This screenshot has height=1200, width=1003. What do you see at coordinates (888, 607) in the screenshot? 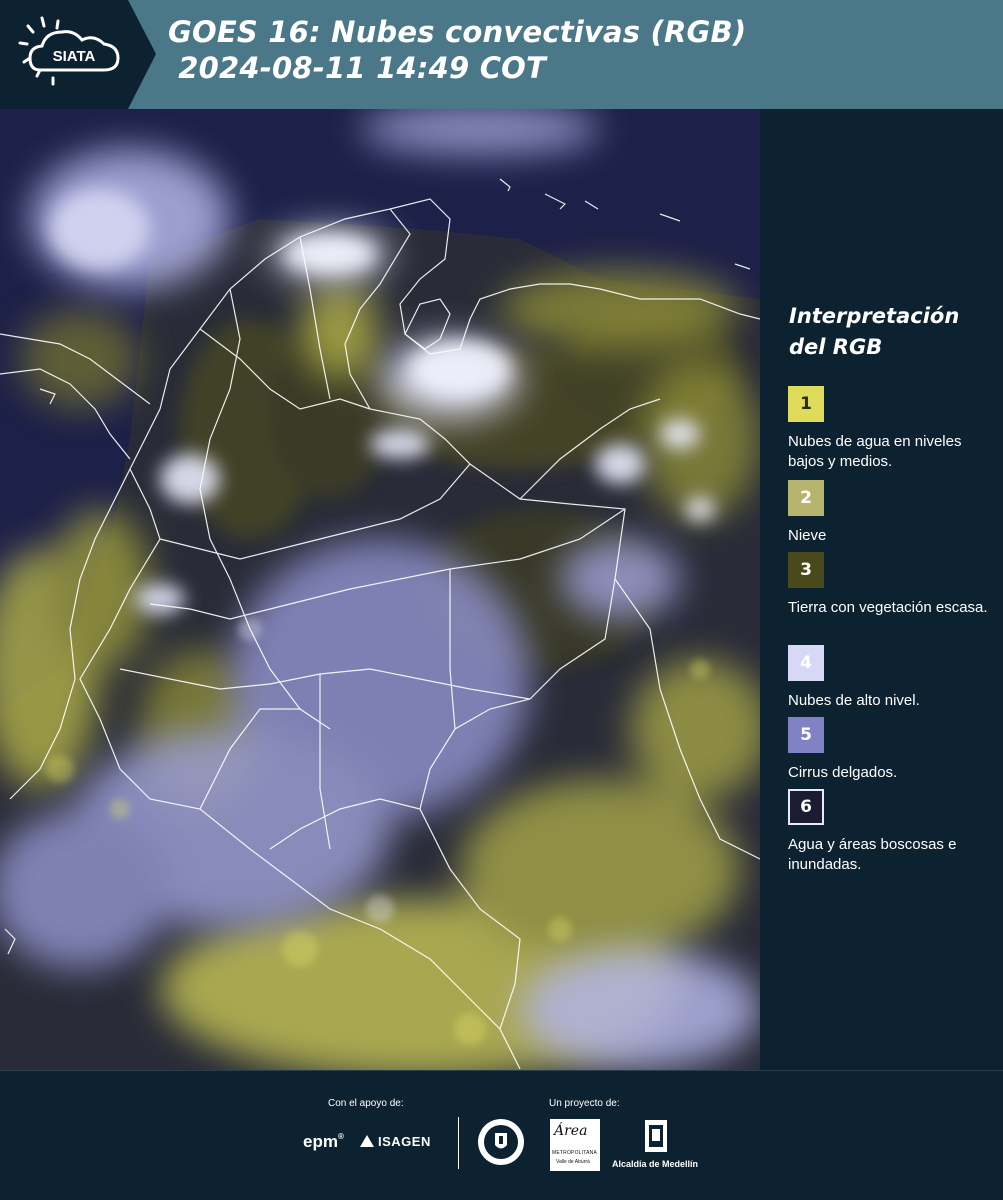
I see `legend-label: Tierra con vegetación escasa.` at bounding box center [888, 607].